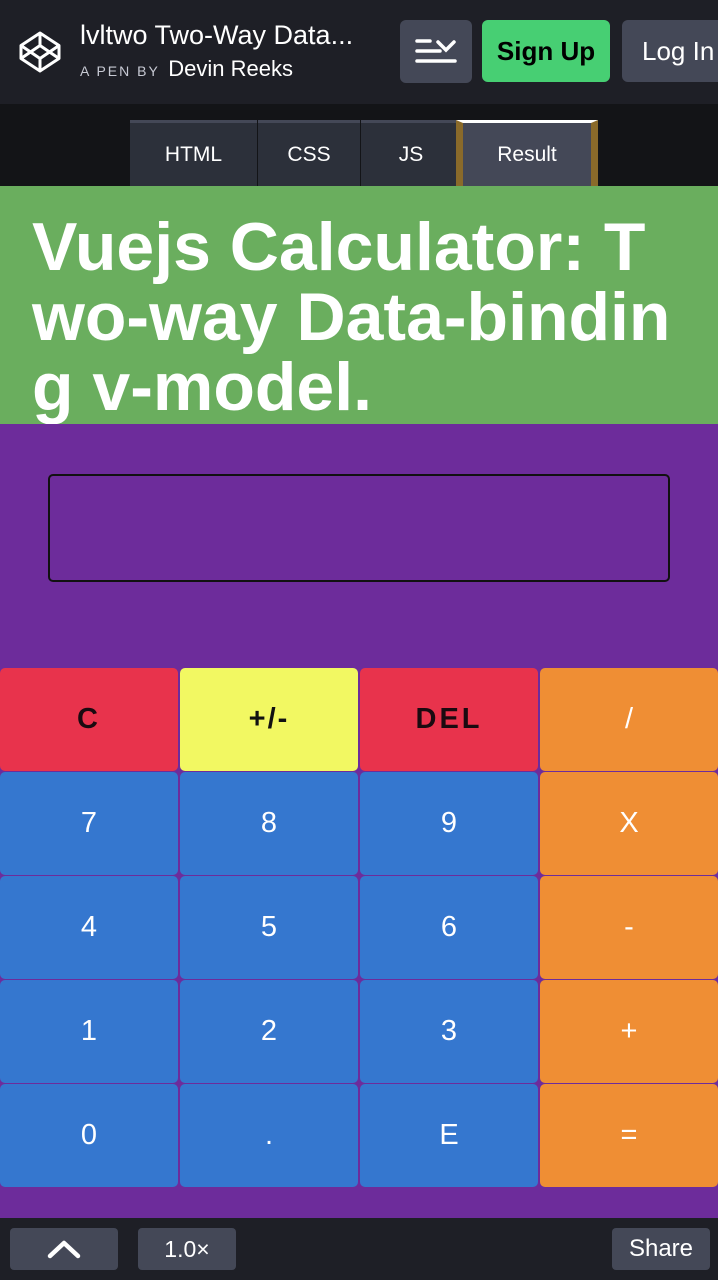  Describe the element at coordinates (89, 927) in the screenshot. I see `digit-4-key: 4` at that location.